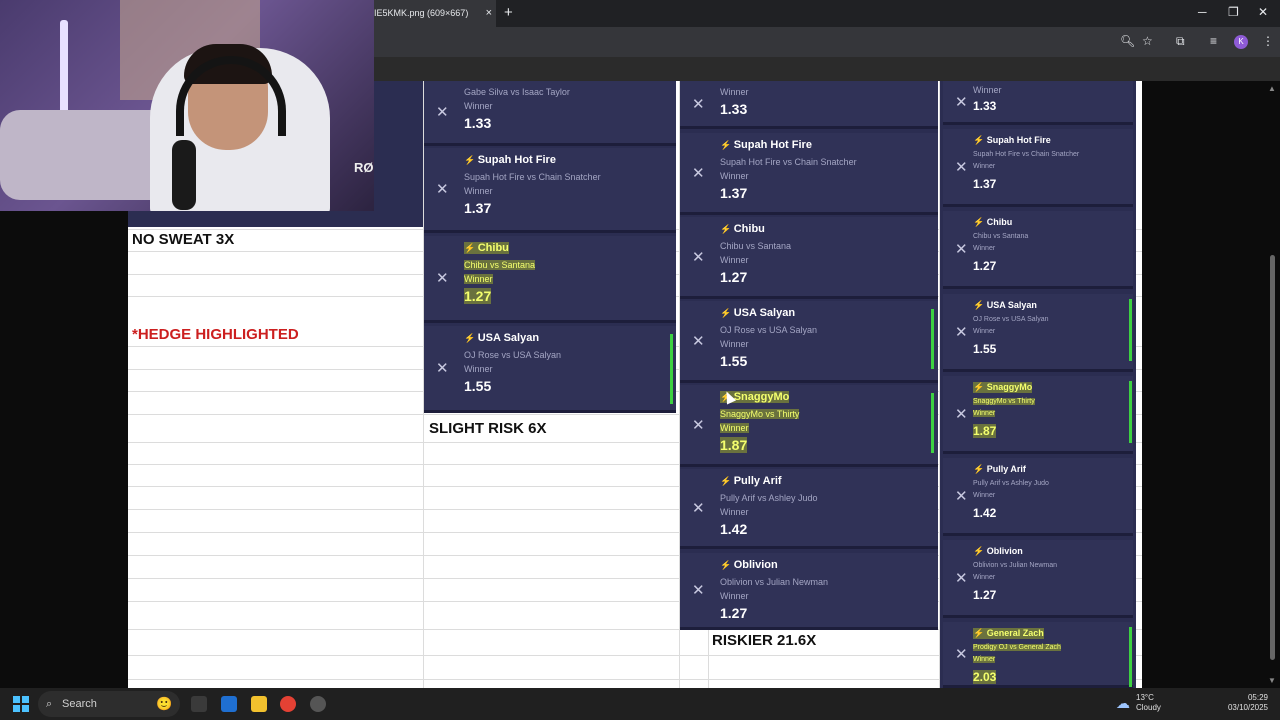 Image resolution: width=1280 pixels, height=720 pixels. Describe the element at coordinates (550, 113) in the screenshot. I see `bet-card: ✕ Gabe Silva vs Isaac Taylor Winner 1.33` at that location.